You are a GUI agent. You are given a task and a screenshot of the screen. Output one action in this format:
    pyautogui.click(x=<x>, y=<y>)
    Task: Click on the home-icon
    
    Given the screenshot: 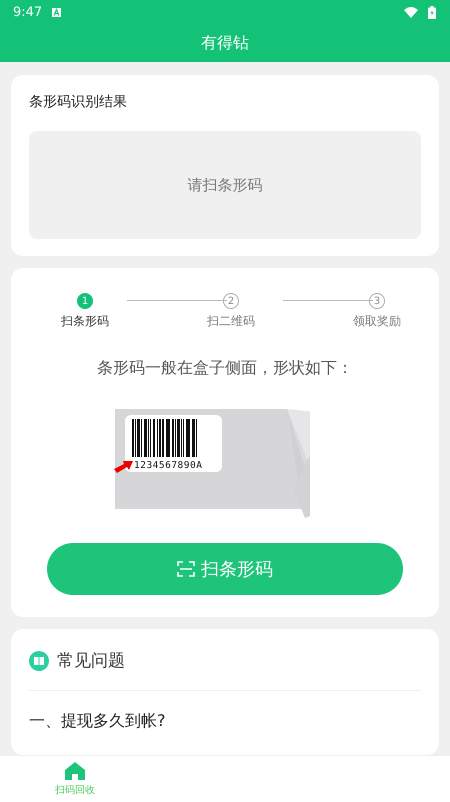 What is the action you would take?
    pyautogui.click(x=75, y=771)
    